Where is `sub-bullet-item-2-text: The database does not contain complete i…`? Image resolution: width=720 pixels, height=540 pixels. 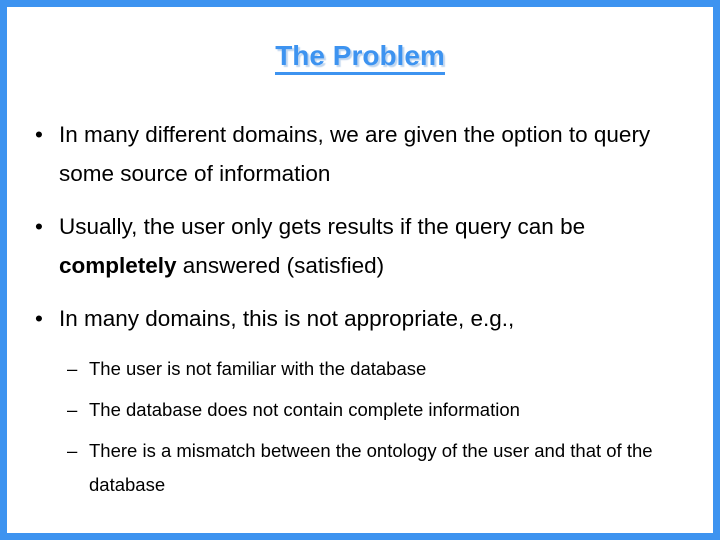
sub-bullet-item-2-text: The database does not contain complete i… is located at coordinates (304, 409).